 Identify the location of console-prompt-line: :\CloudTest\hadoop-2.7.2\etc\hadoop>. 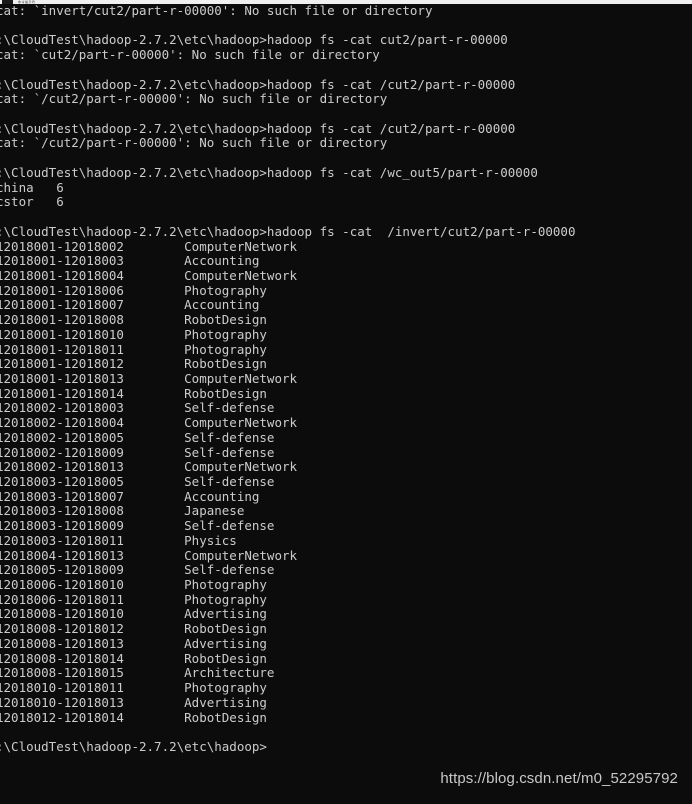
(133, 746).